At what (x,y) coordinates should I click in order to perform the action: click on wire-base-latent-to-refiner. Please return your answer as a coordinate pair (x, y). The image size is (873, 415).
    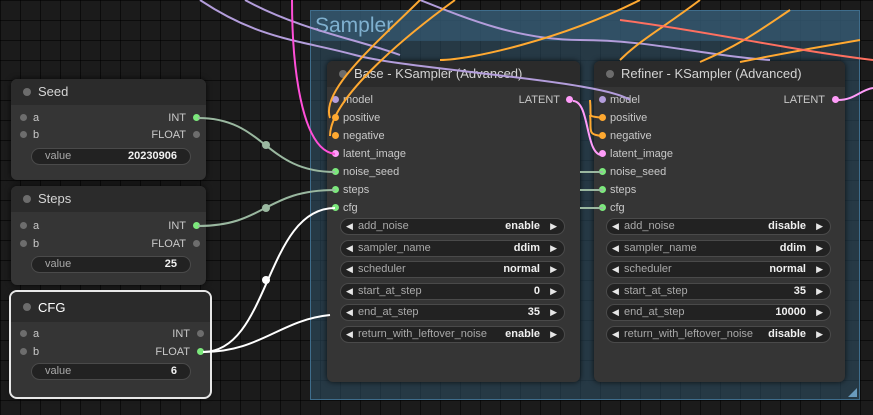
    Looking at the image, I should click on (587, 128).